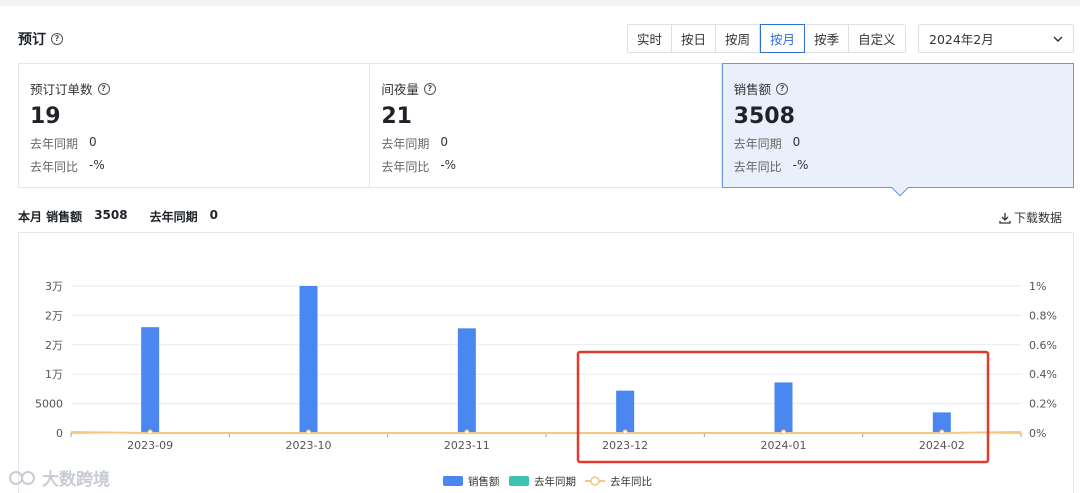 Image resolution: width=1080 pixels, height=493 pixels. I want to click on tab-period: 按周, so click(738, 38).